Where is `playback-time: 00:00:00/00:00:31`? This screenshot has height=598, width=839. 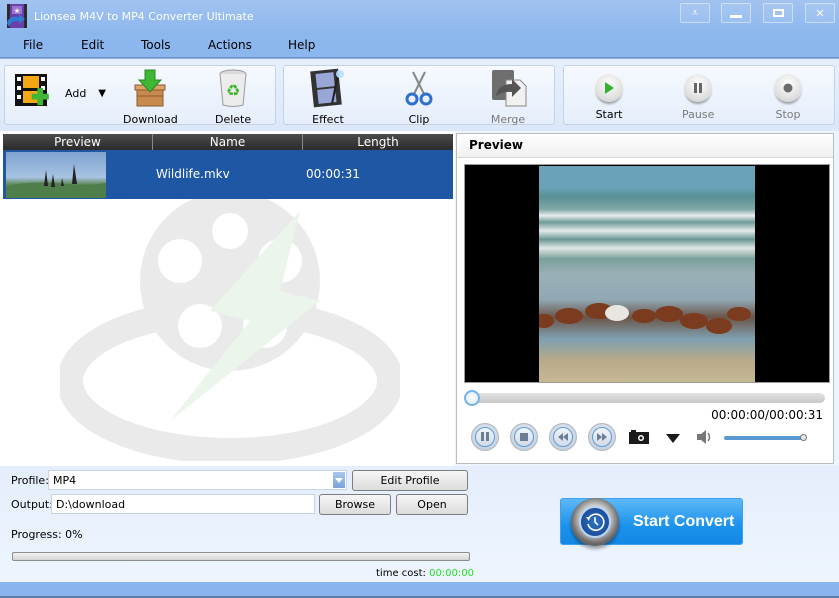 playback-time: 00:00:00/00:00:31 is located at coordinates (767, 415).